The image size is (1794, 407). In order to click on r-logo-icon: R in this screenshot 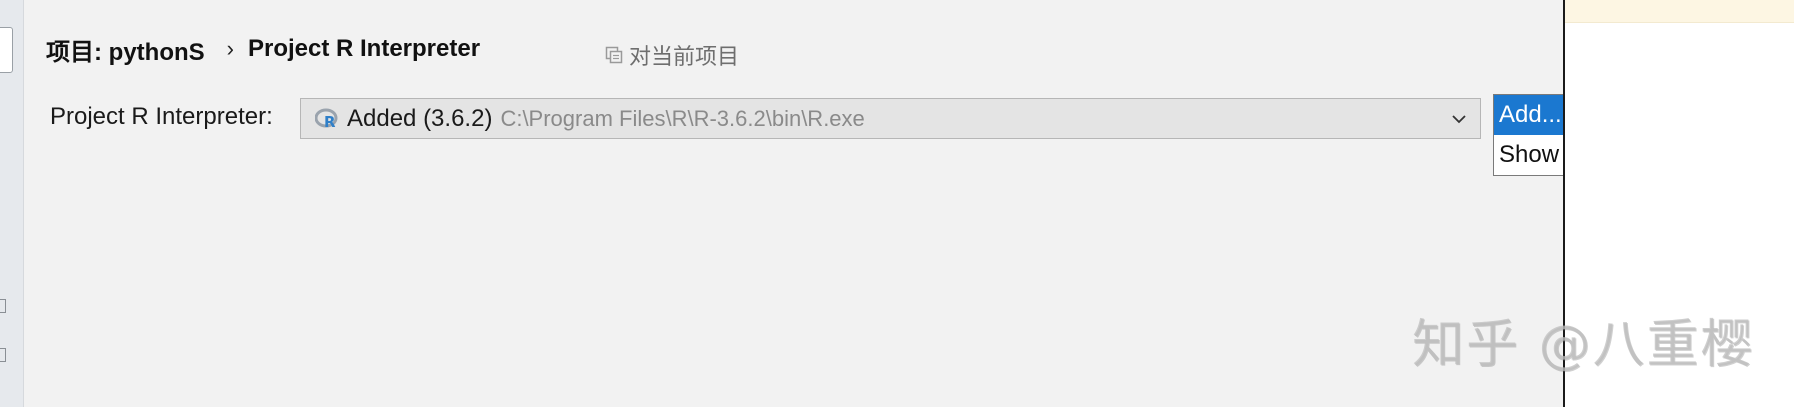, I will do `click(326, 119)`.